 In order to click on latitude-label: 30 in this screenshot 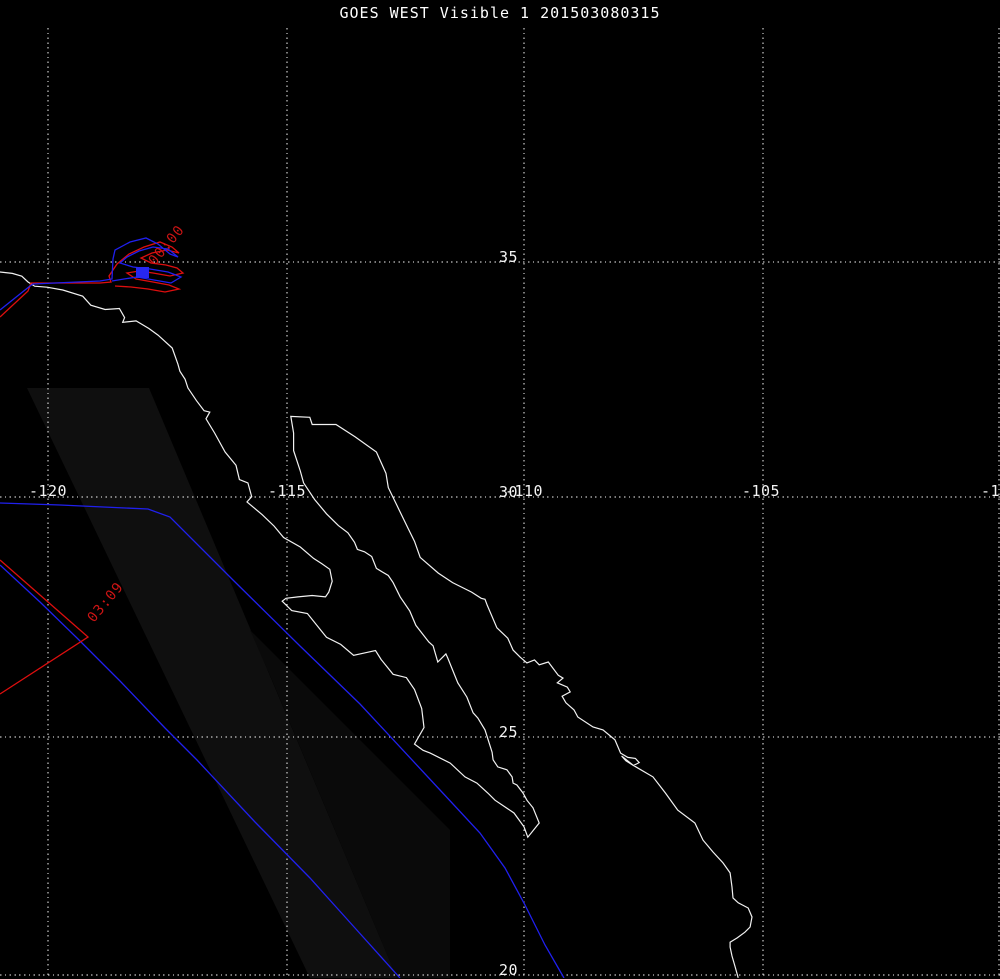, I will do `click(508, 492)`.